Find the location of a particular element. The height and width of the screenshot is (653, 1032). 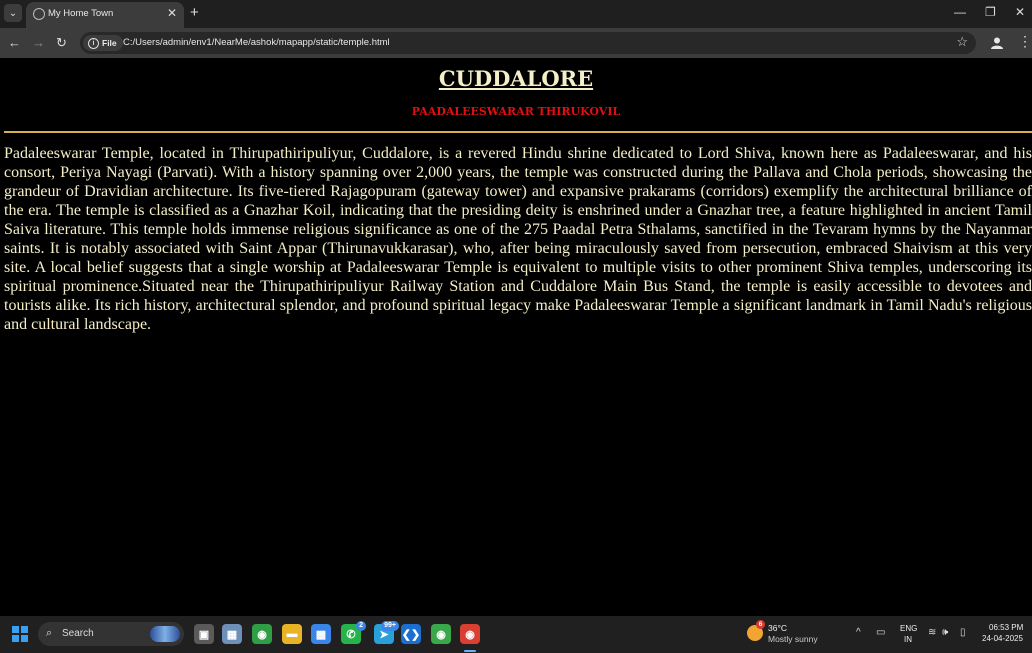

store-icon: ▩ is located at coordinates (321, 634).